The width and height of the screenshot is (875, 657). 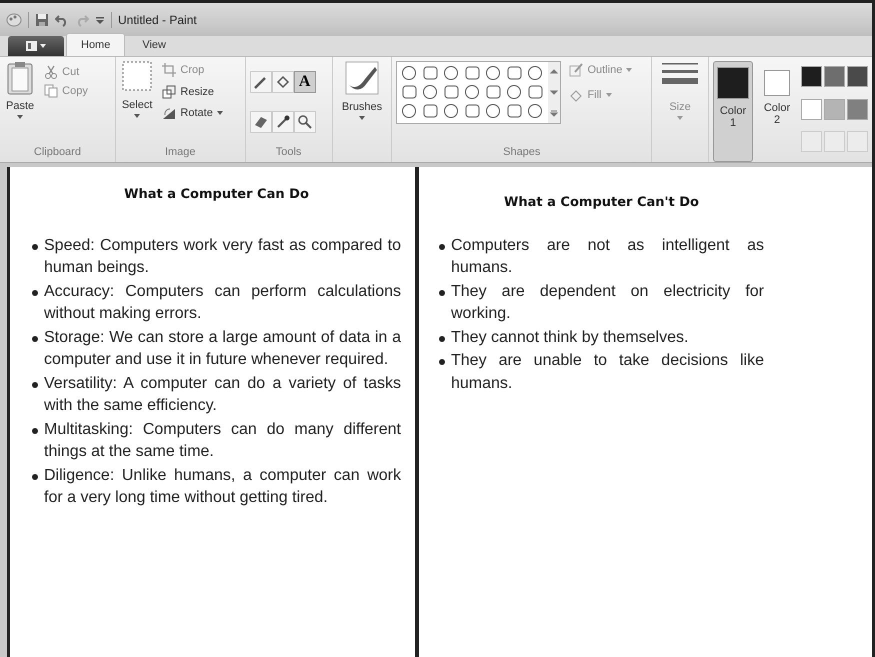 I want to click on resize-button: Resize, so click(x=192, y=91).